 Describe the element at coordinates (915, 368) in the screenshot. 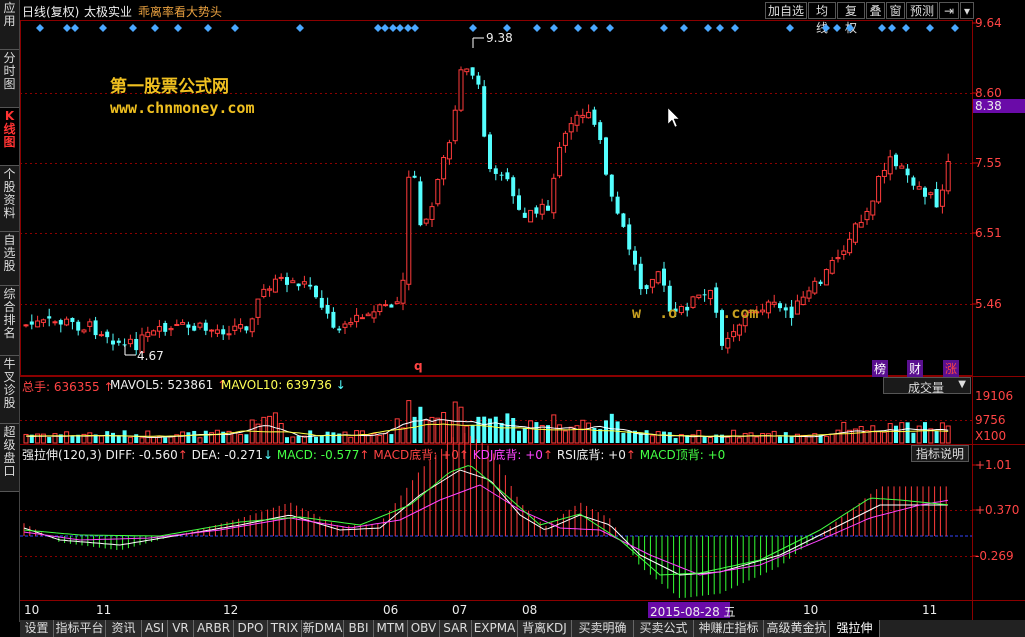

I see `cai-marker: 财` at that location.